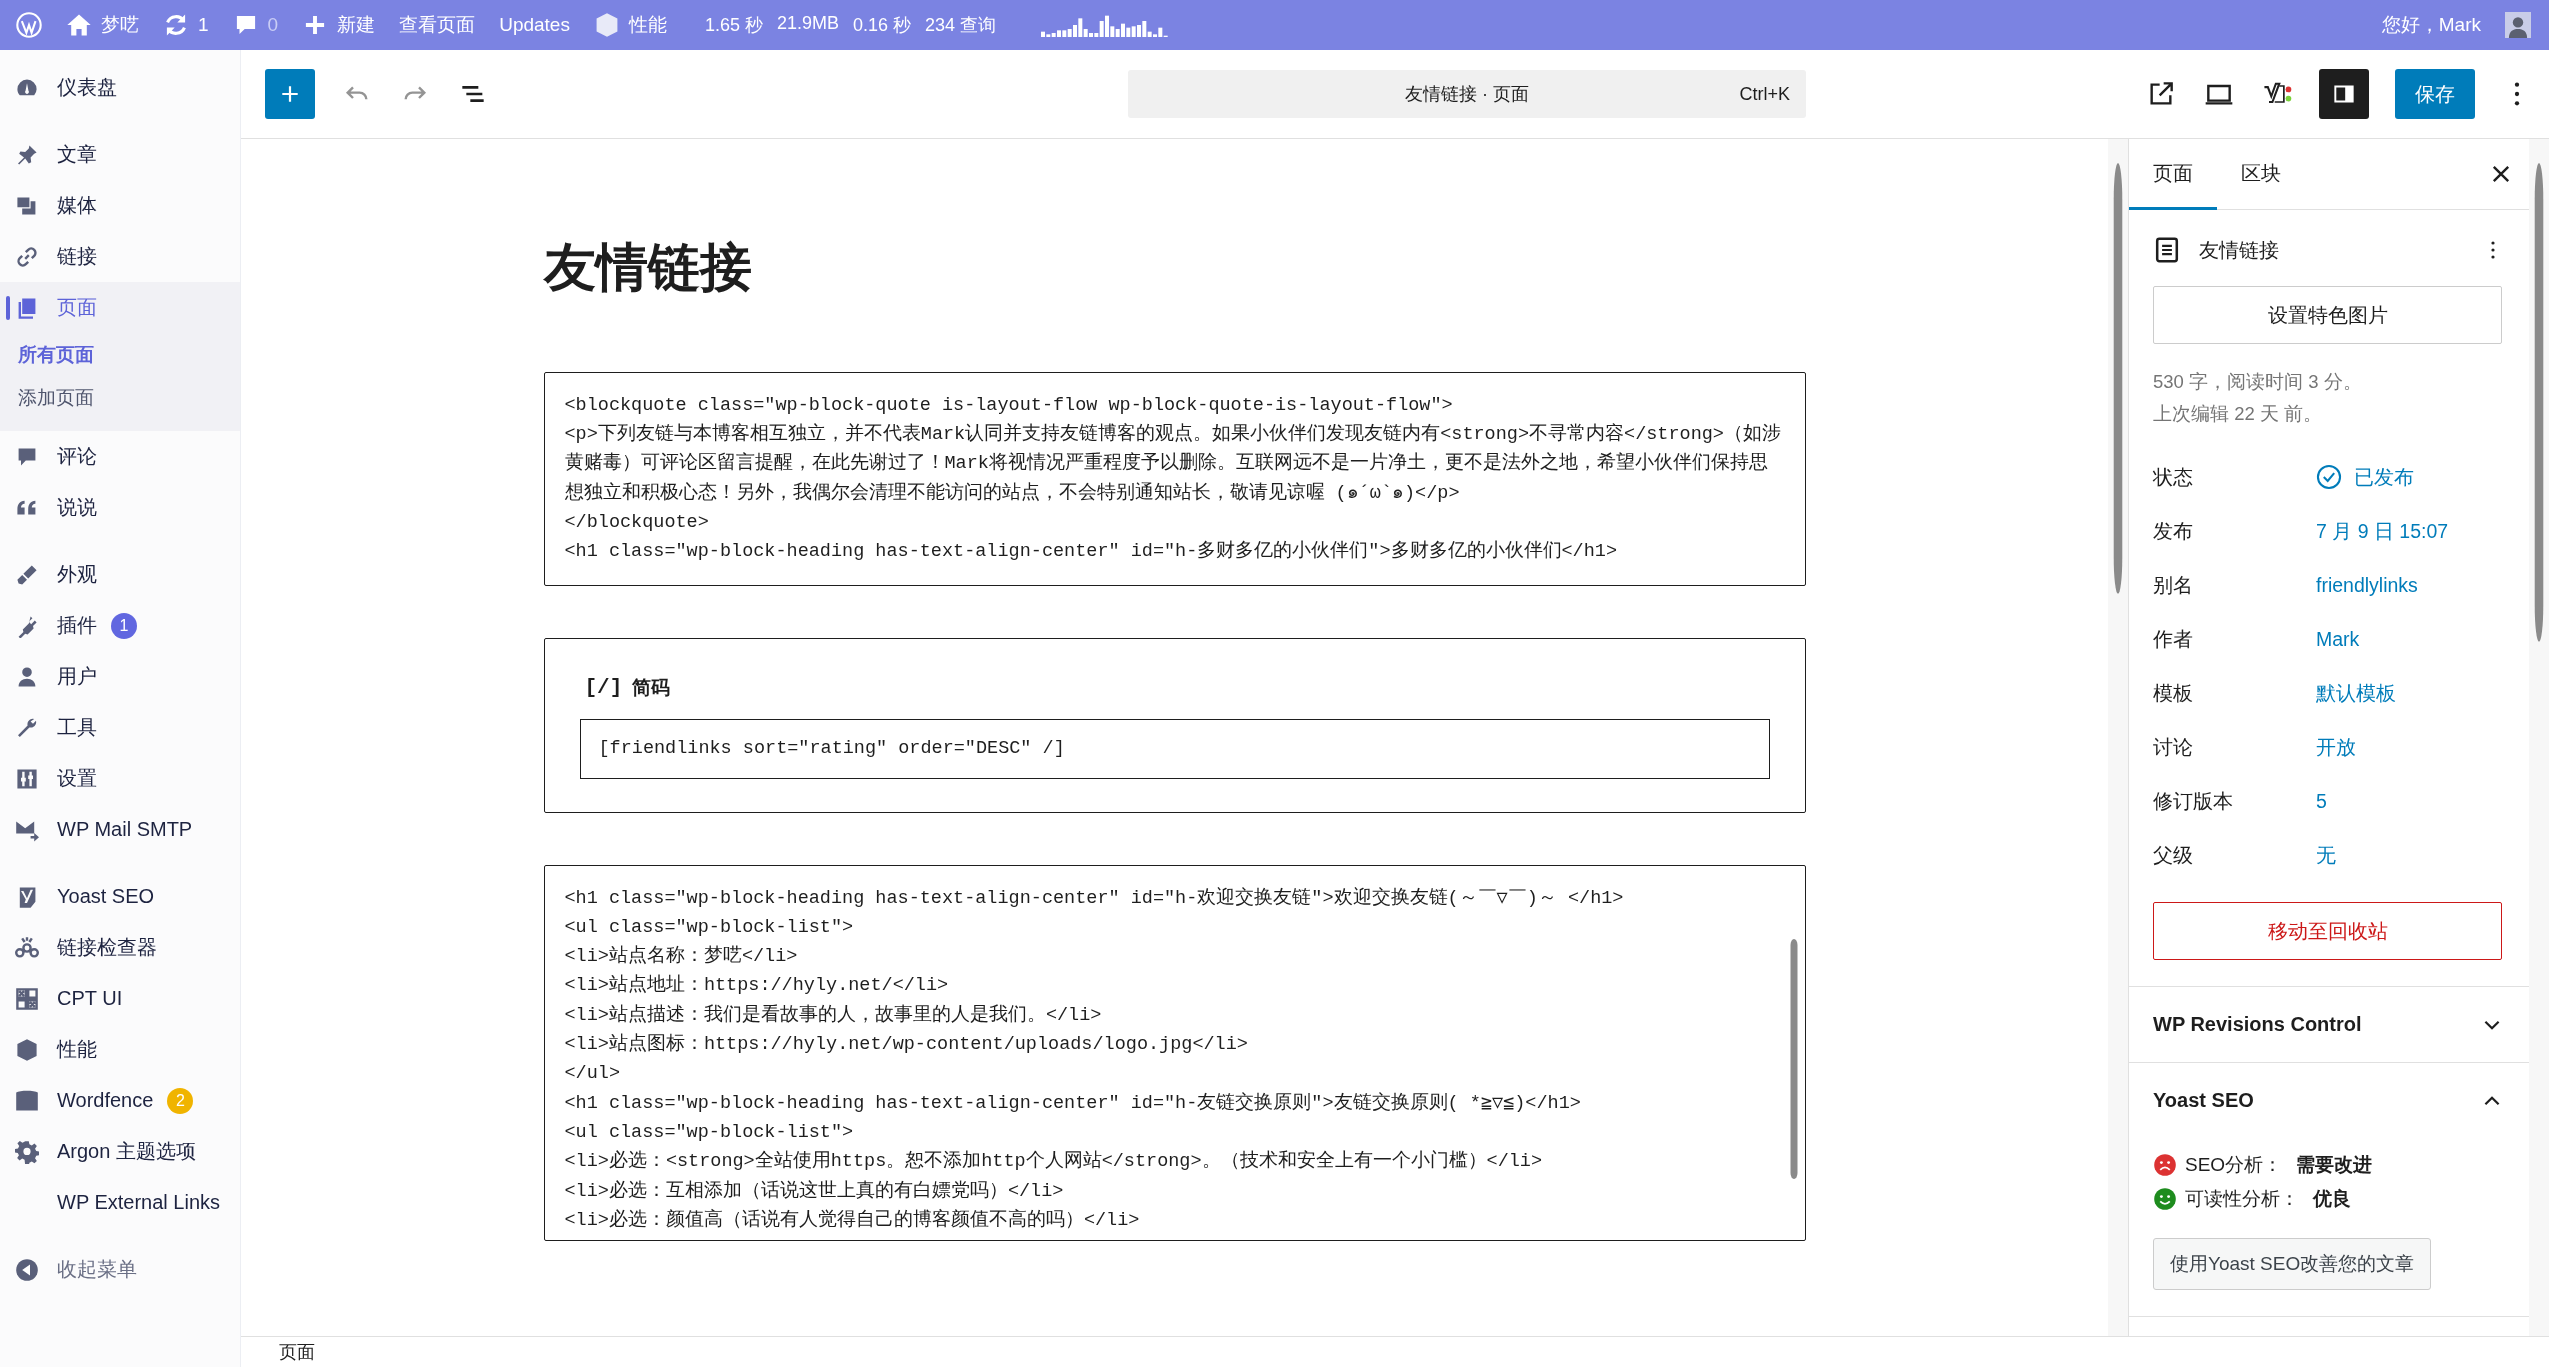 The image size is (2549, 1367). I want to click on collapse-menu-button: 收起菜单, so click(120, 1269).